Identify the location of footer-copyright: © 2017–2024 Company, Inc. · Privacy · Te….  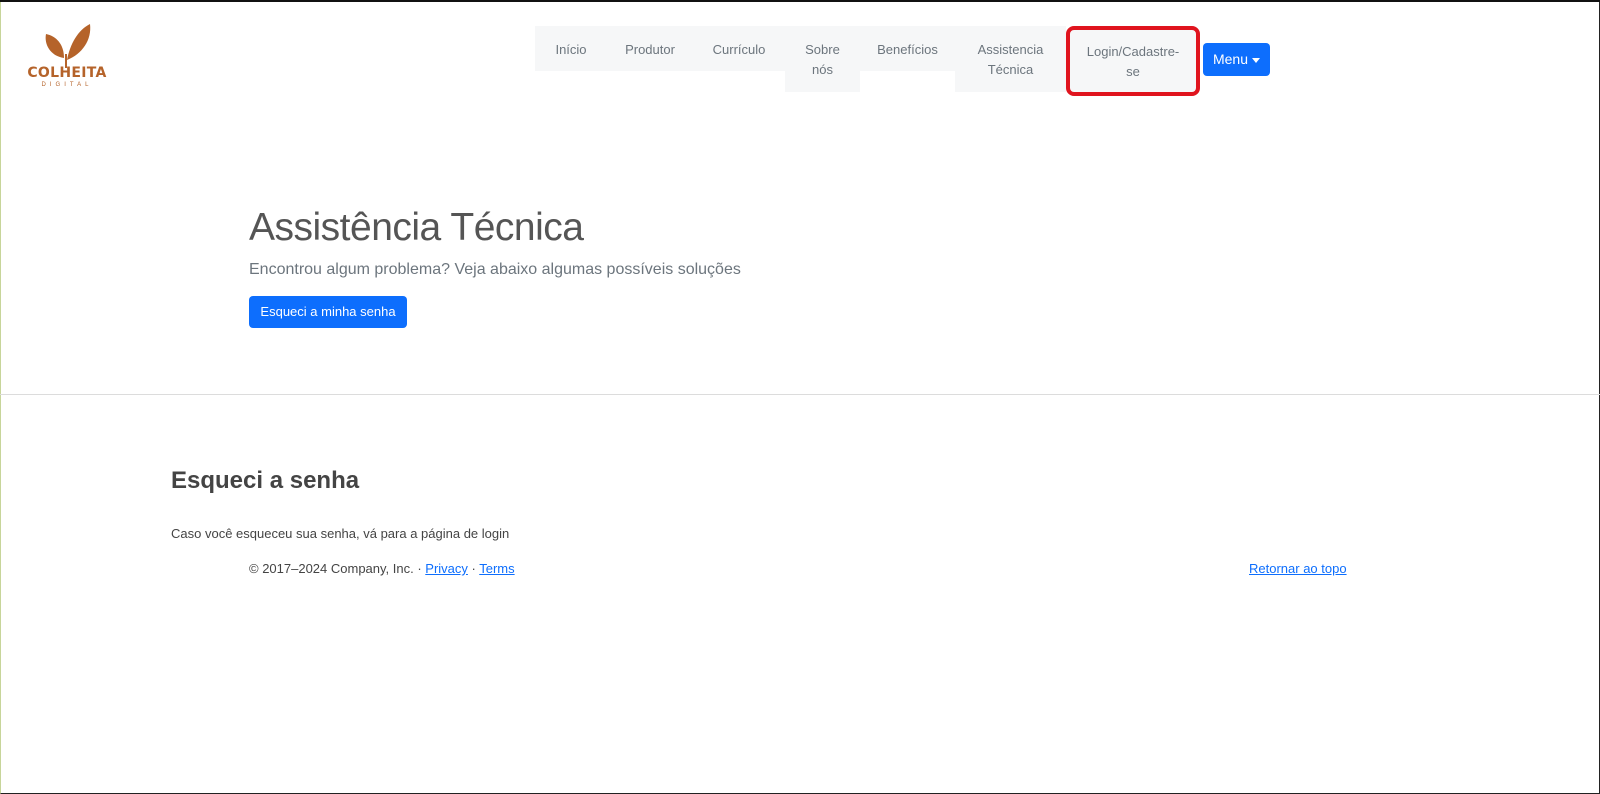
(382, 568).